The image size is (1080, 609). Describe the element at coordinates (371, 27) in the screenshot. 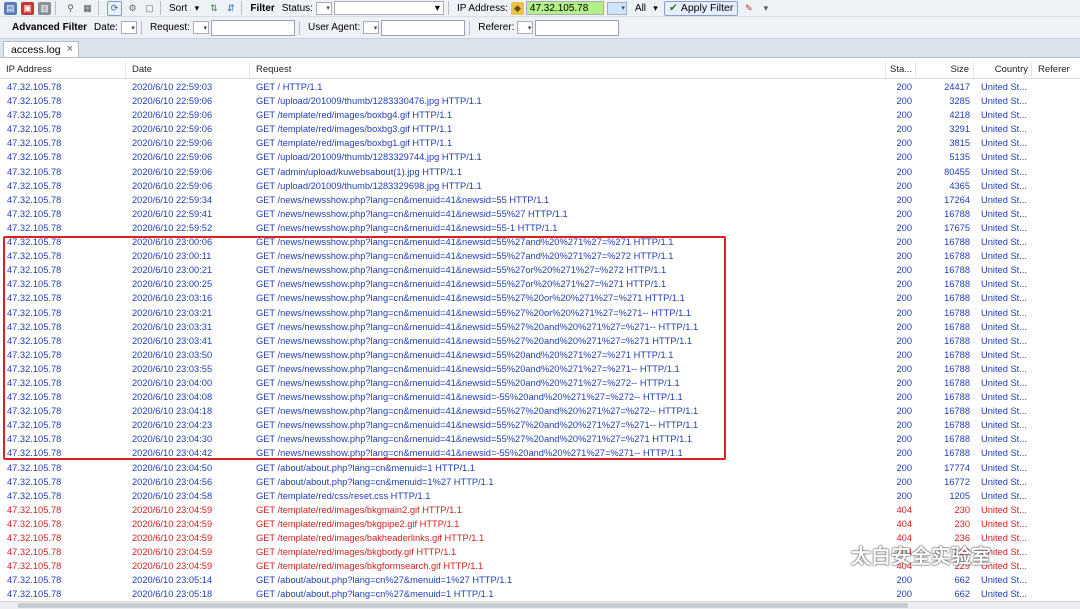

I see `user-agent-filter-dropdown: ▾` at that location.